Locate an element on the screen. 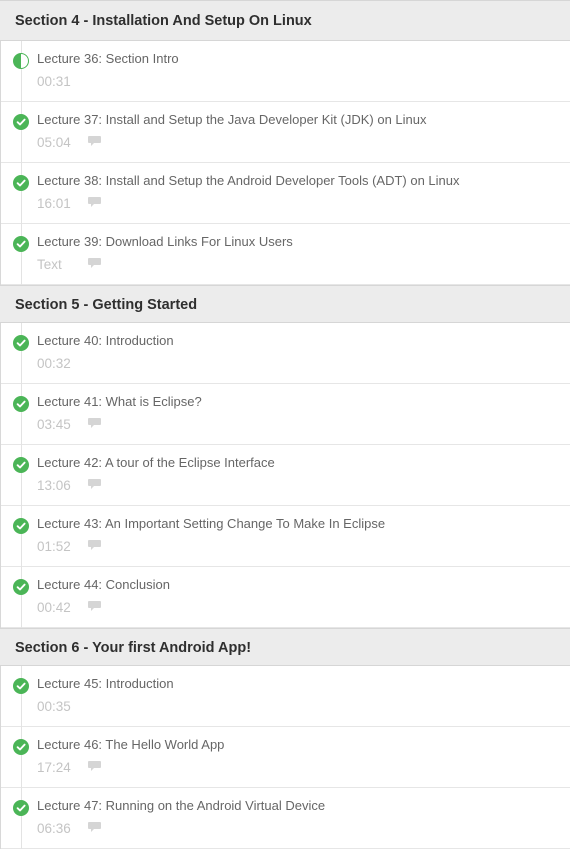 Image resolution: width=570 pixels, height=849 pixels. lecture-duration: 13:06 is located at coordinates (54, 485).